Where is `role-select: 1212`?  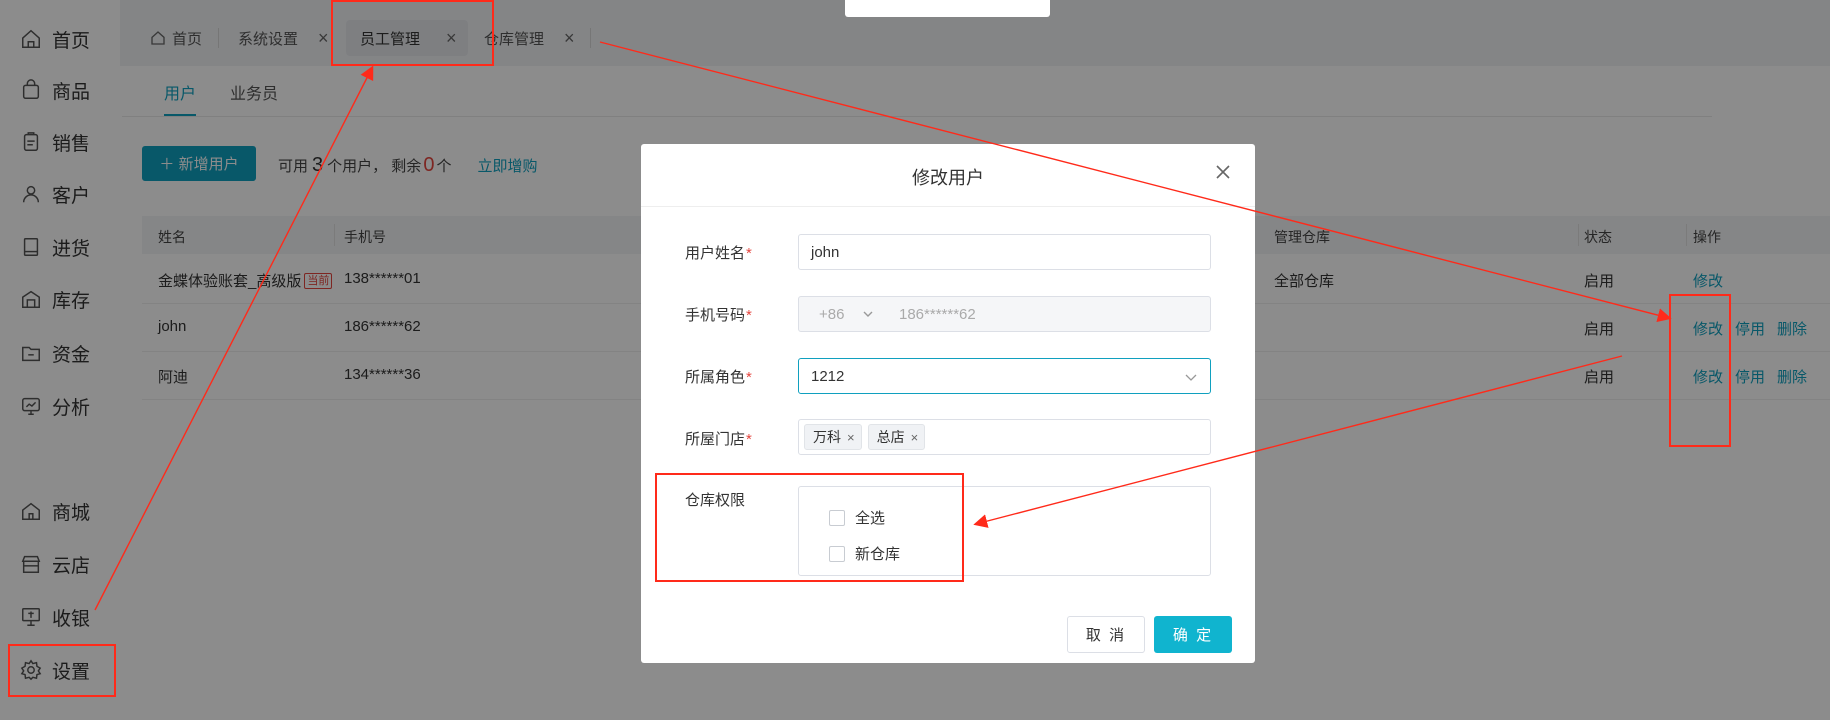 role-select: 1212 is located at coordinates (1004, 376).